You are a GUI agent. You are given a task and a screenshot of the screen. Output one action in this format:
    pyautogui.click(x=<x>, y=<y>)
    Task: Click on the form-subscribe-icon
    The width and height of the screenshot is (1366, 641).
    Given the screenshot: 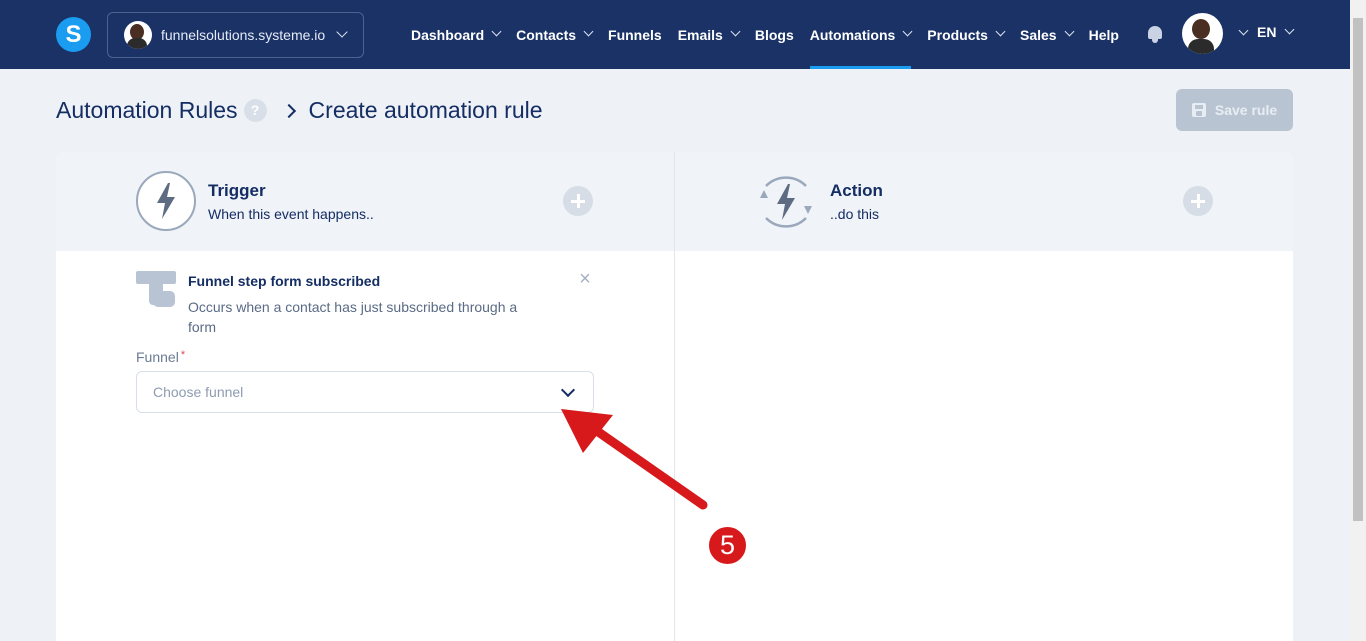 What is the action you would take?
    pyautogui.click(x=156, y=290)
    